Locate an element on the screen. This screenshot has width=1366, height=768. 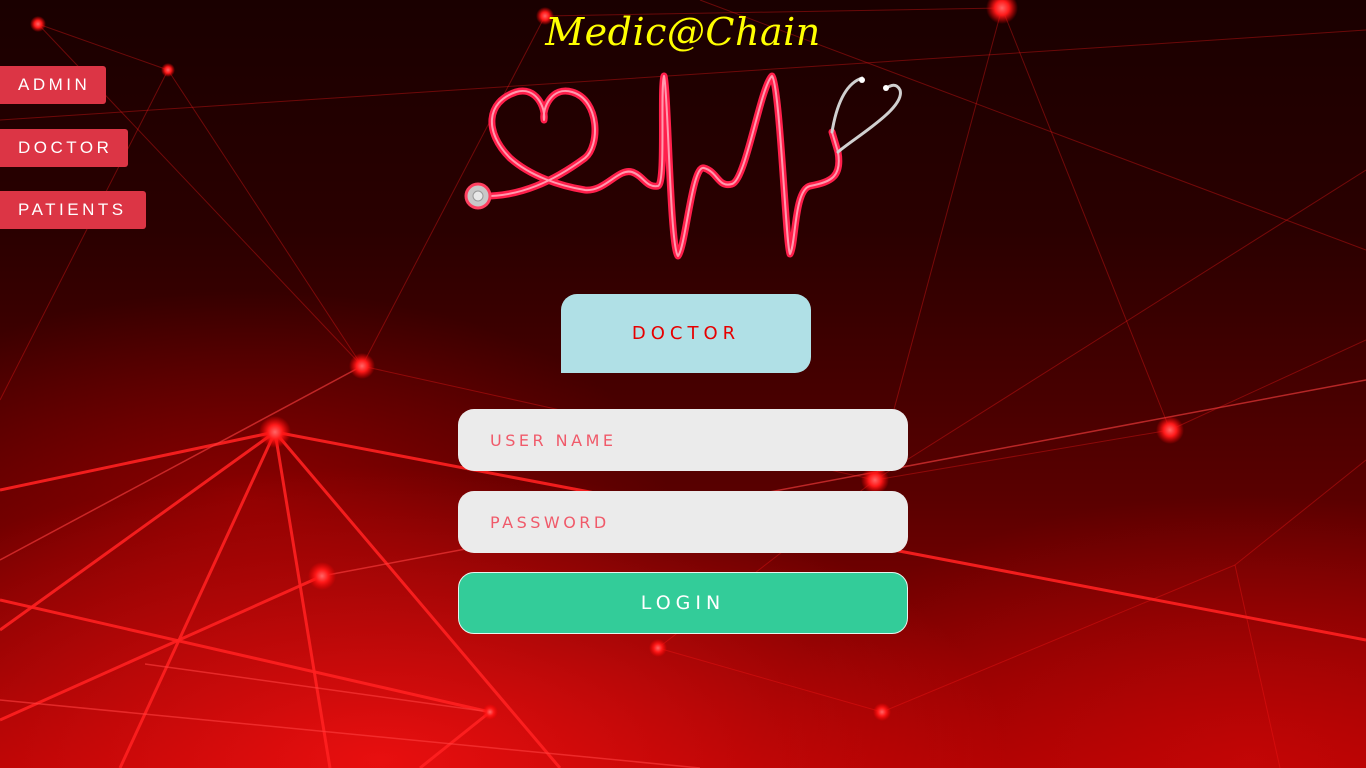
doctor-role-button: DOCTOR is located at coordinates (64, 148).